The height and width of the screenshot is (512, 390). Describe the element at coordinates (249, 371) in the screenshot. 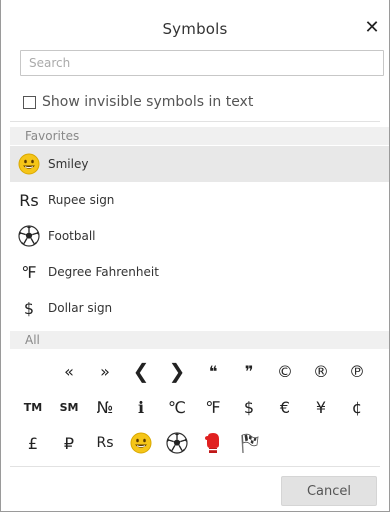

I see `symbol-cell: ❞` at that location.